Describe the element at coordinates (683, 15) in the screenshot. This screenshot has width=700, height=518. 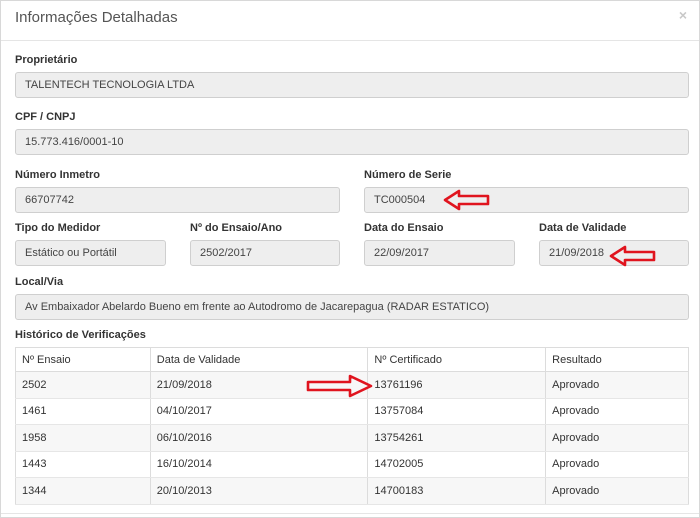
I see `close-icon: ×` at that location.